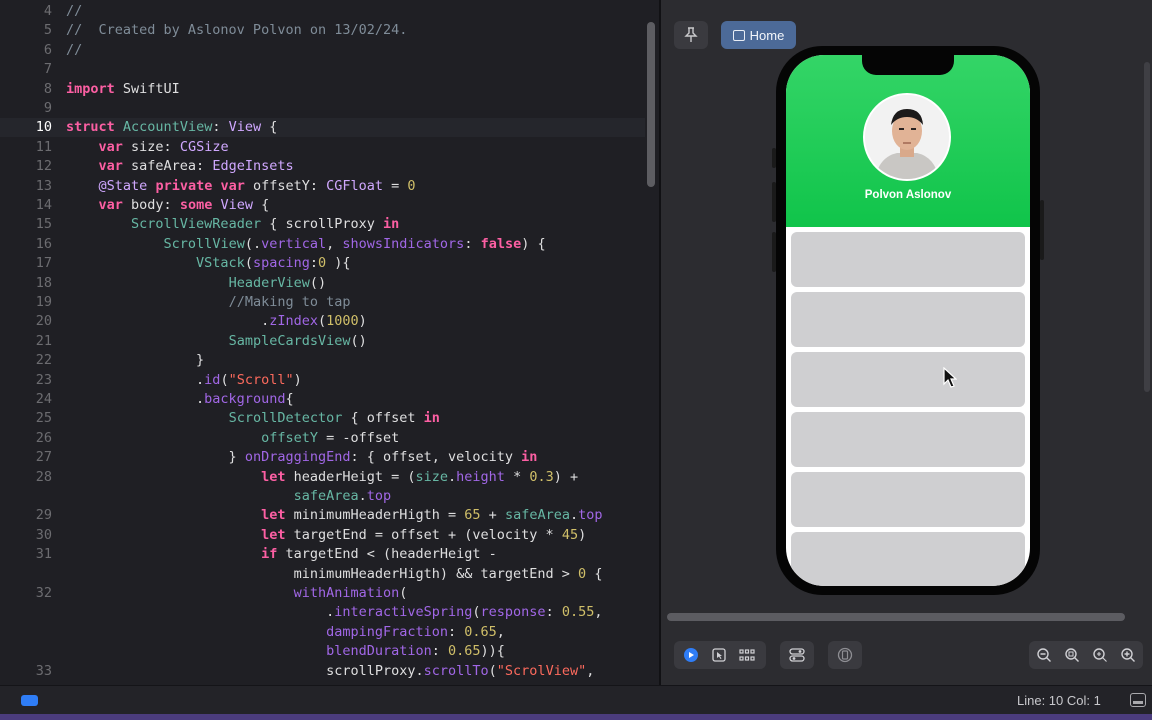 The image size is (1152, 720). What do you see at coordinates (322, 108) in the screenshot?
I see `code-line: 9` at bounding box center [322, 108].